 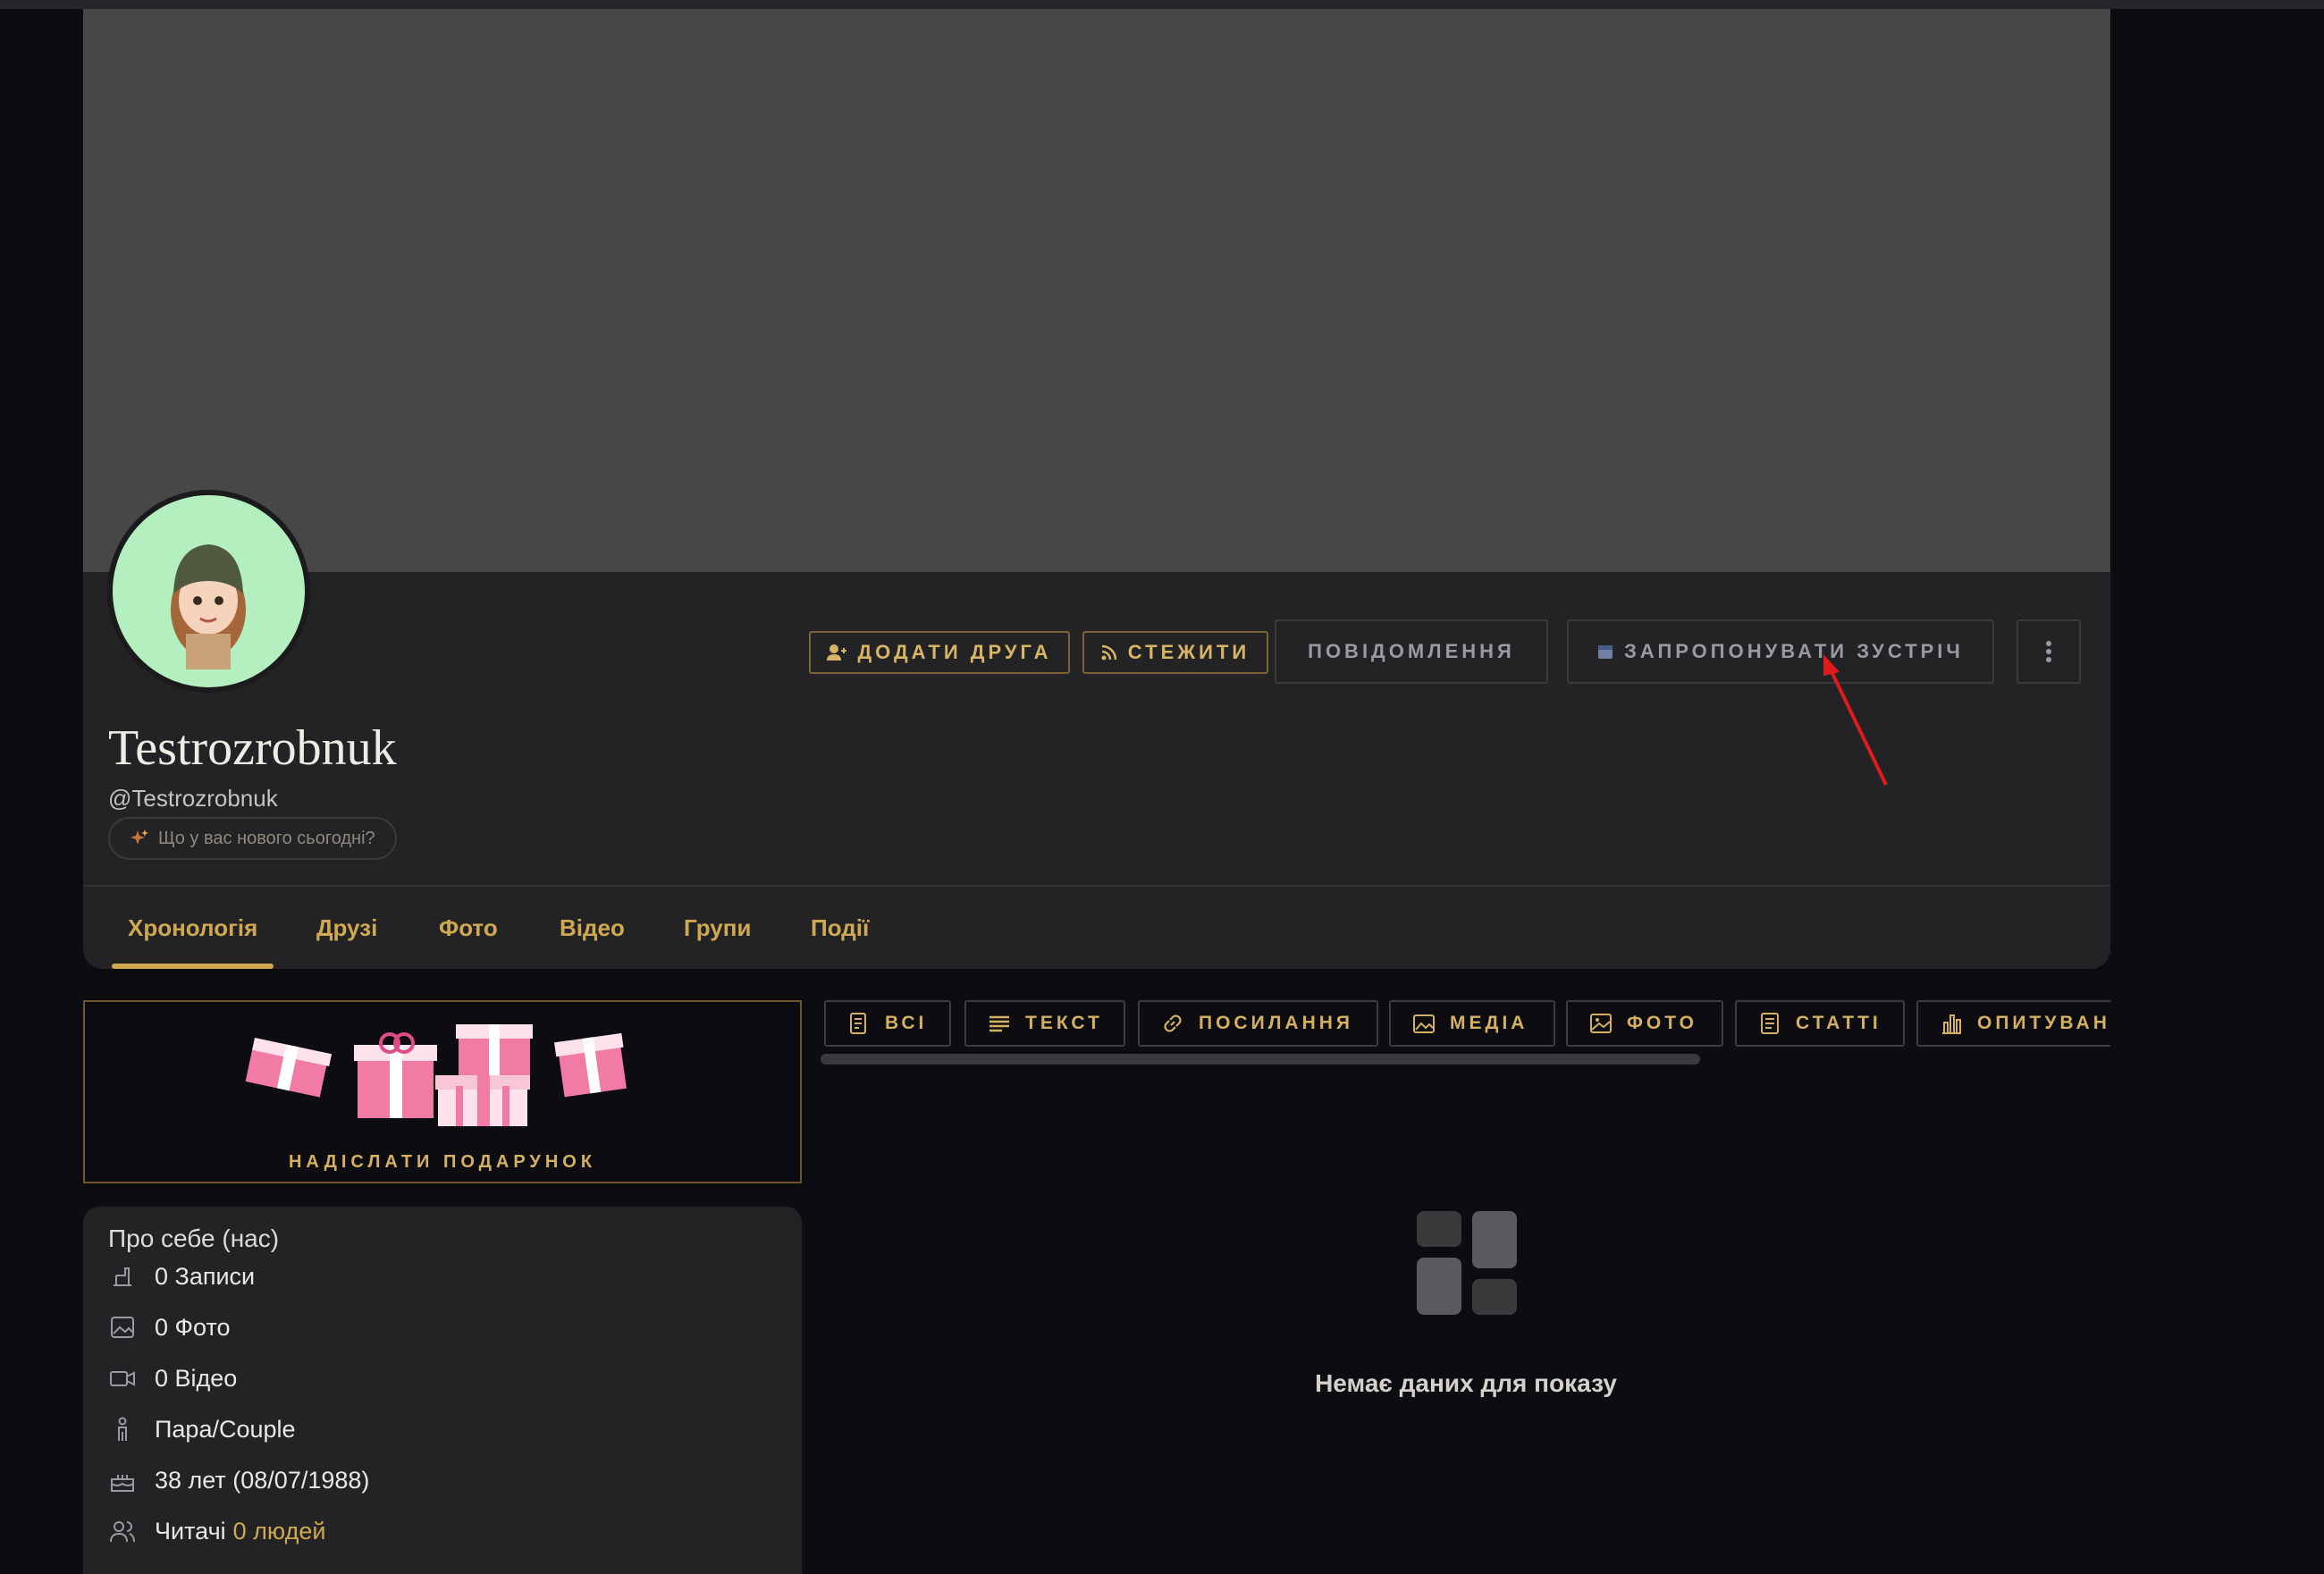 What do you see at coordinates (1424, 1023) in the screenshot?
I see `media-icon` at bounding box center [1424, 1023].